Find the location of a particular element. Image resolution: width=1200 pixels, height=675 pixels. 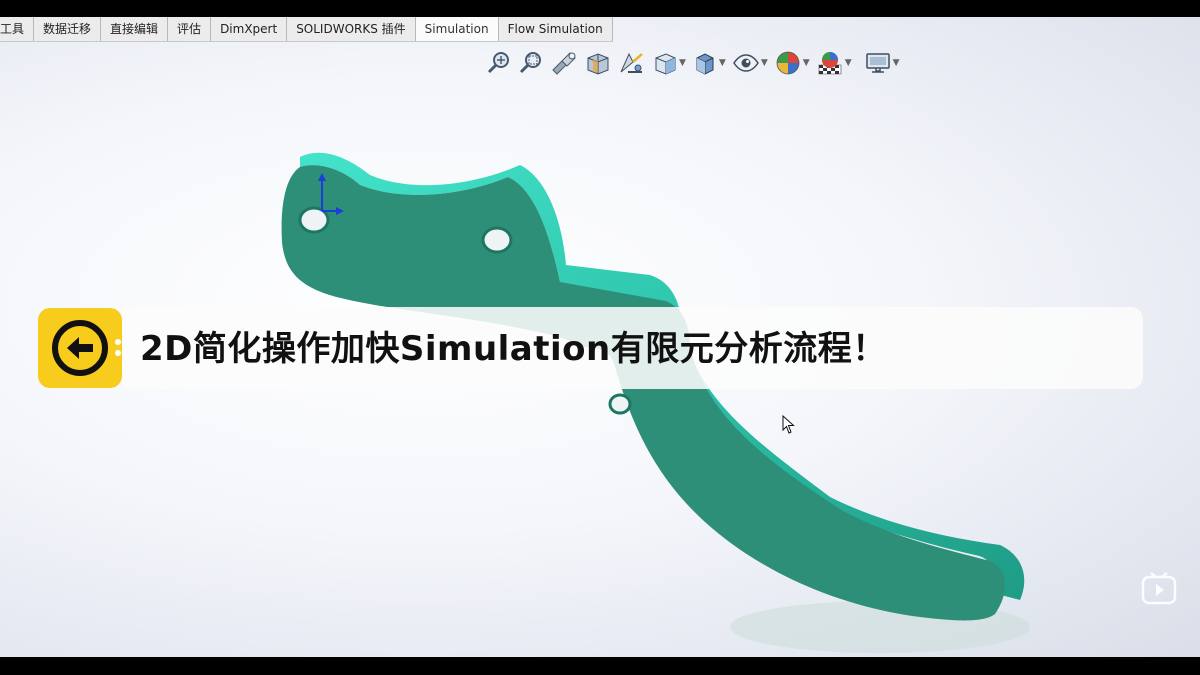

badge-notch is located at coordinates (118, 347).